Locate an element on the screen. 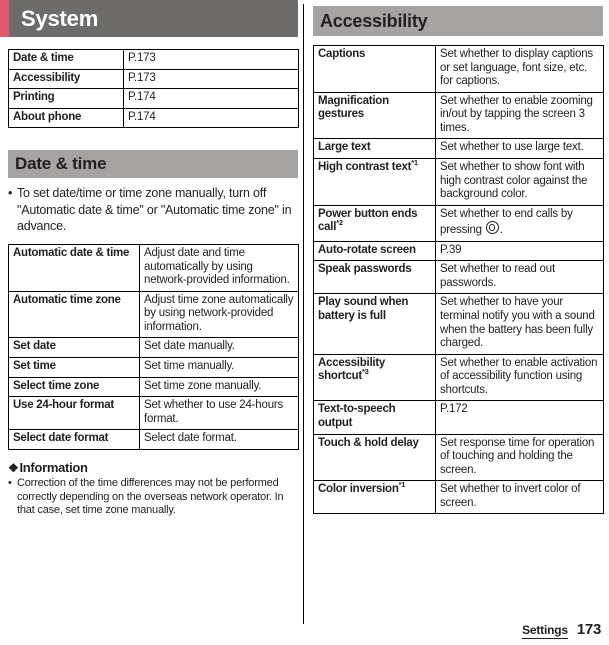 The image size is (609, 645). setting-label: Touch & hold delay is located at coordinates (368, 442).